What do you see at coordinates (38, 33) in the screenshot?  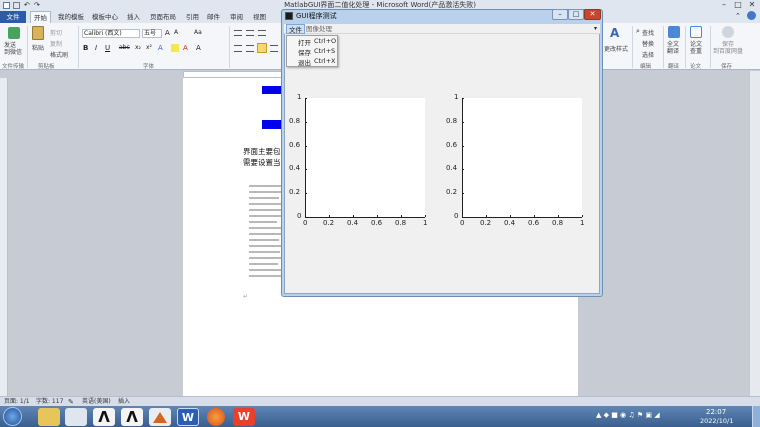 I see `paste-icon` at bounding box center [38, 33].